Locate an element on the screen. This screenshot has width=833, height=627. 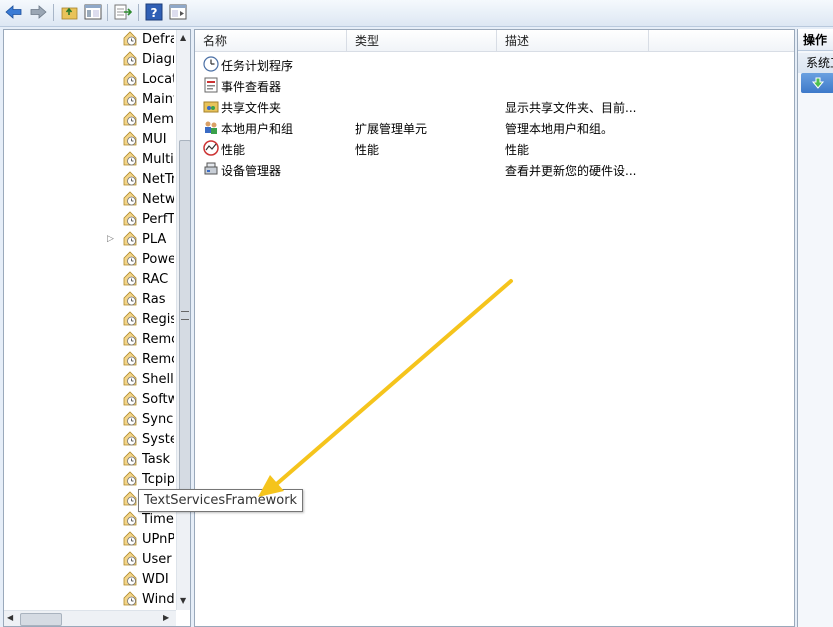
tree-item-label: Ras is located at coordinates (154, 299).